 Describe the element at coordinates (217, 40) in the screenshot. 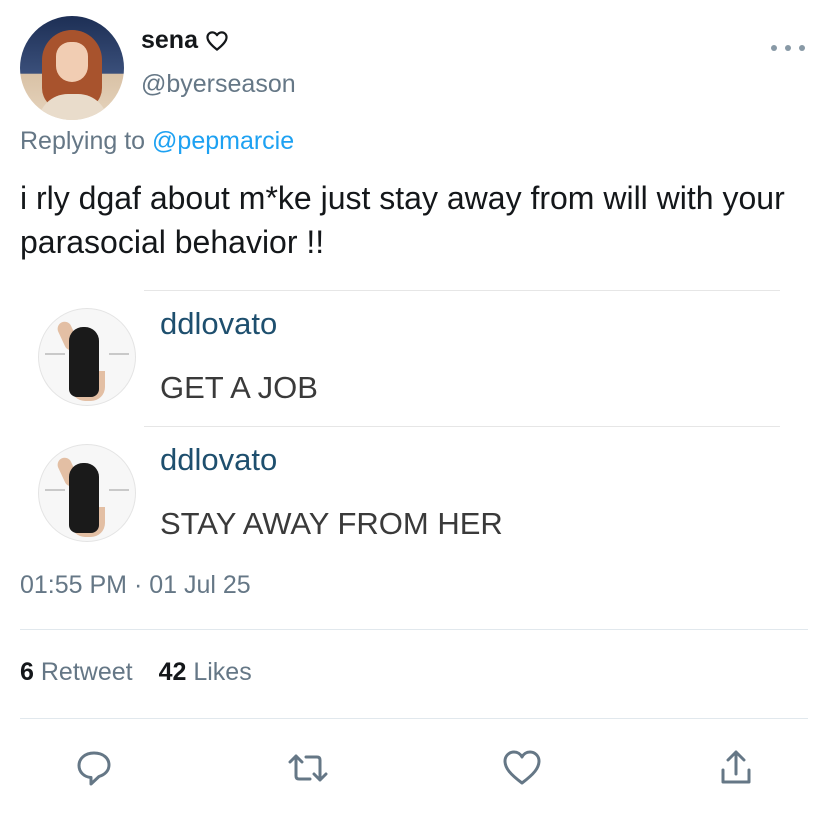

I see `heart-outline-icon` at that location.